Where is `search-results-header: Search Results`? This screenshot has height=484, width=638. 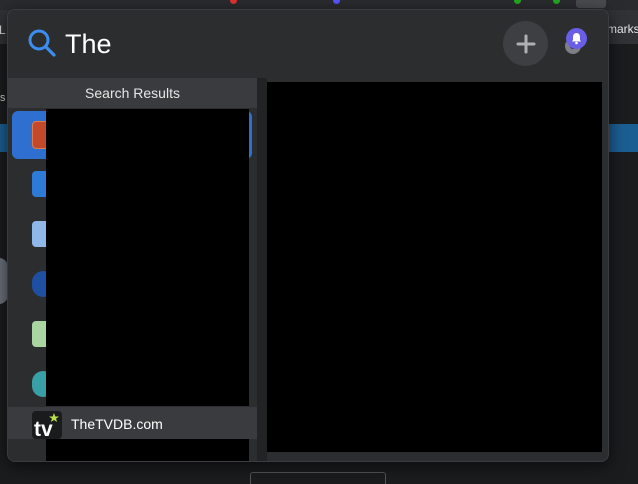
search-results-header: Search Results is located at coordinates (132, 93).